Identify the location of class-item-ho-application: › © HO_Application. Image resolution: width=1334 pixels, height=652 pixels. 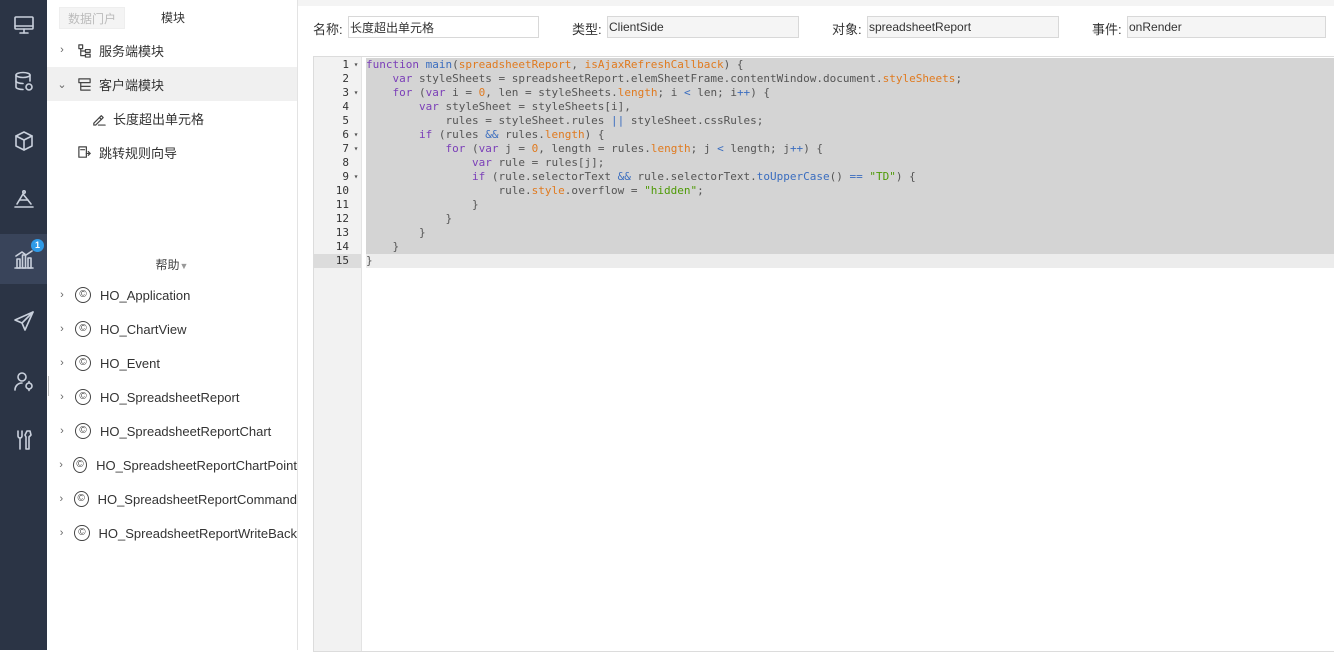
(172, 295).